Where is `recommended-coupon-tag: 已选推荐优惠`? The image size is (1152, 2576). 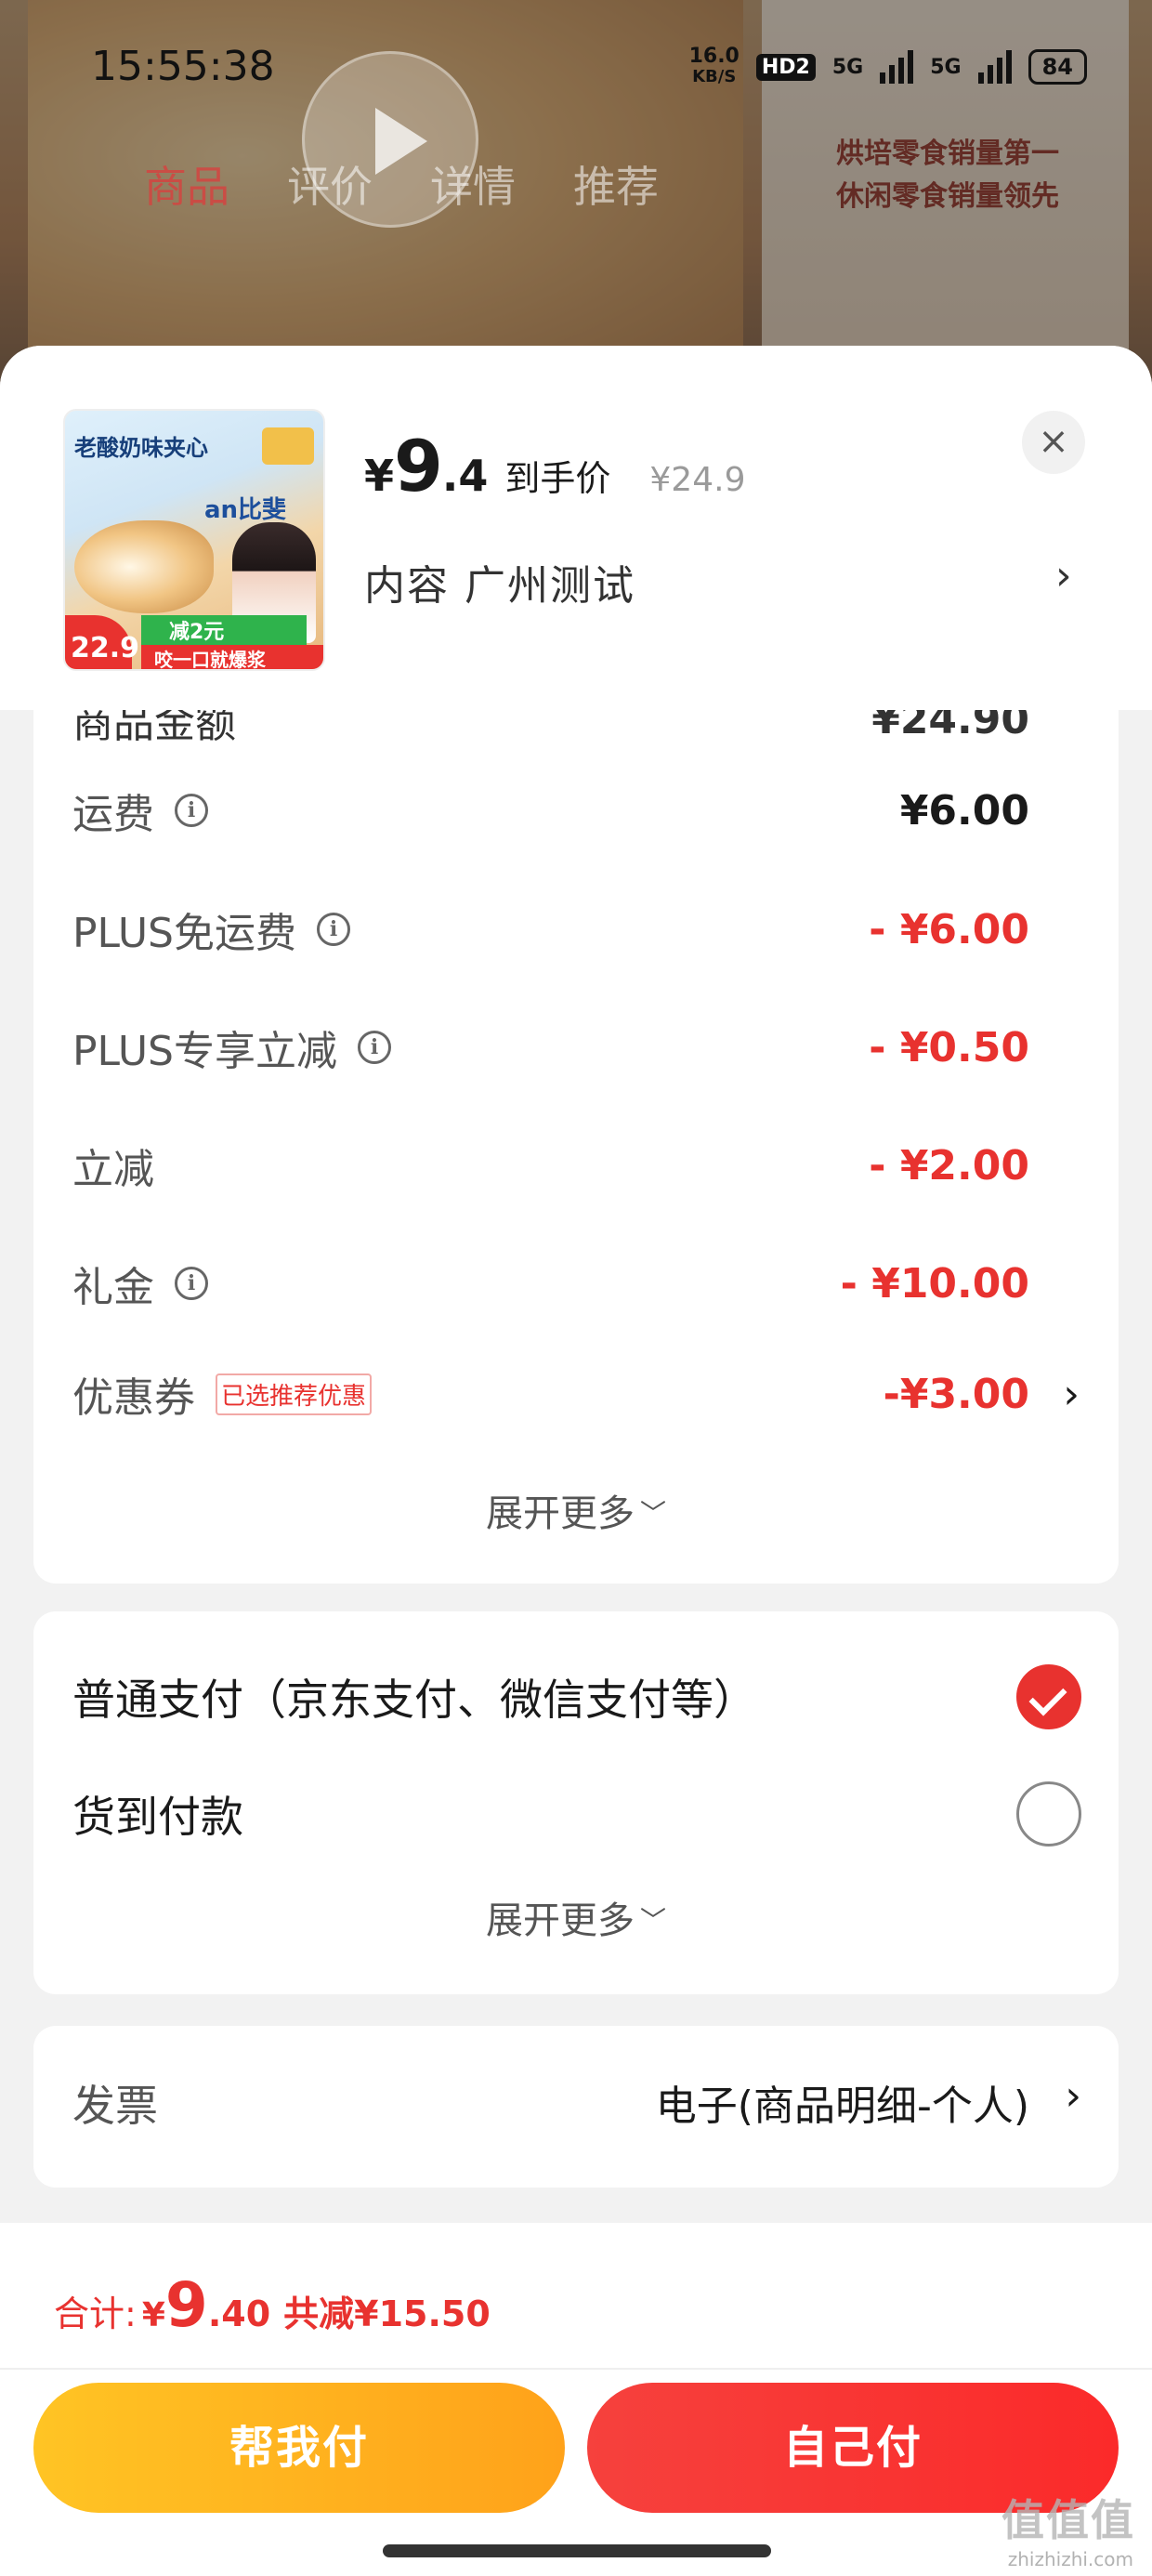
recommended-coupon-tag: 已选推荐优惠 is located at coordinates (294, 1394).